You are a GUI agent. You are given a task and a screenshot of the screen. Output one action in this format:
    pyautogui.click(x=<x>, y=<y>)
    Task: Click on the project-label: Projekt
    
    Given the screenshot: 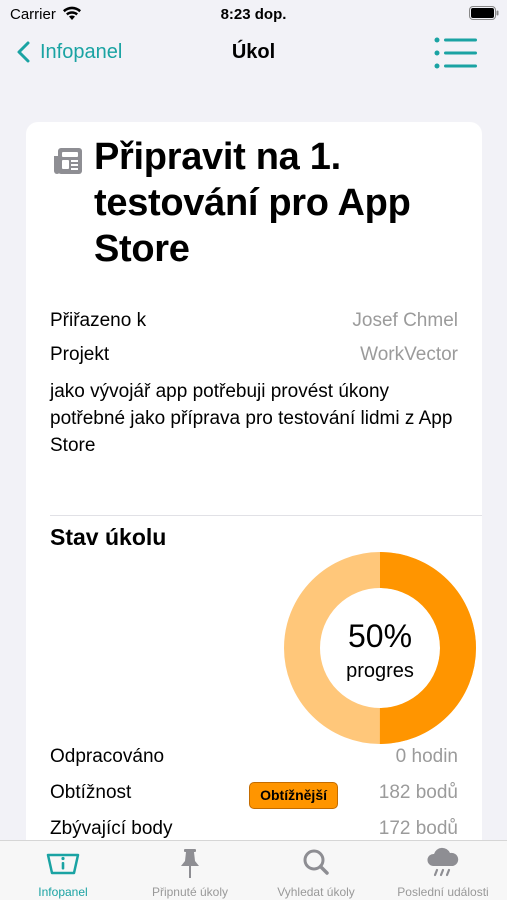 What is the action you would take?
    pyautogui.click(x=80, y=354)
    